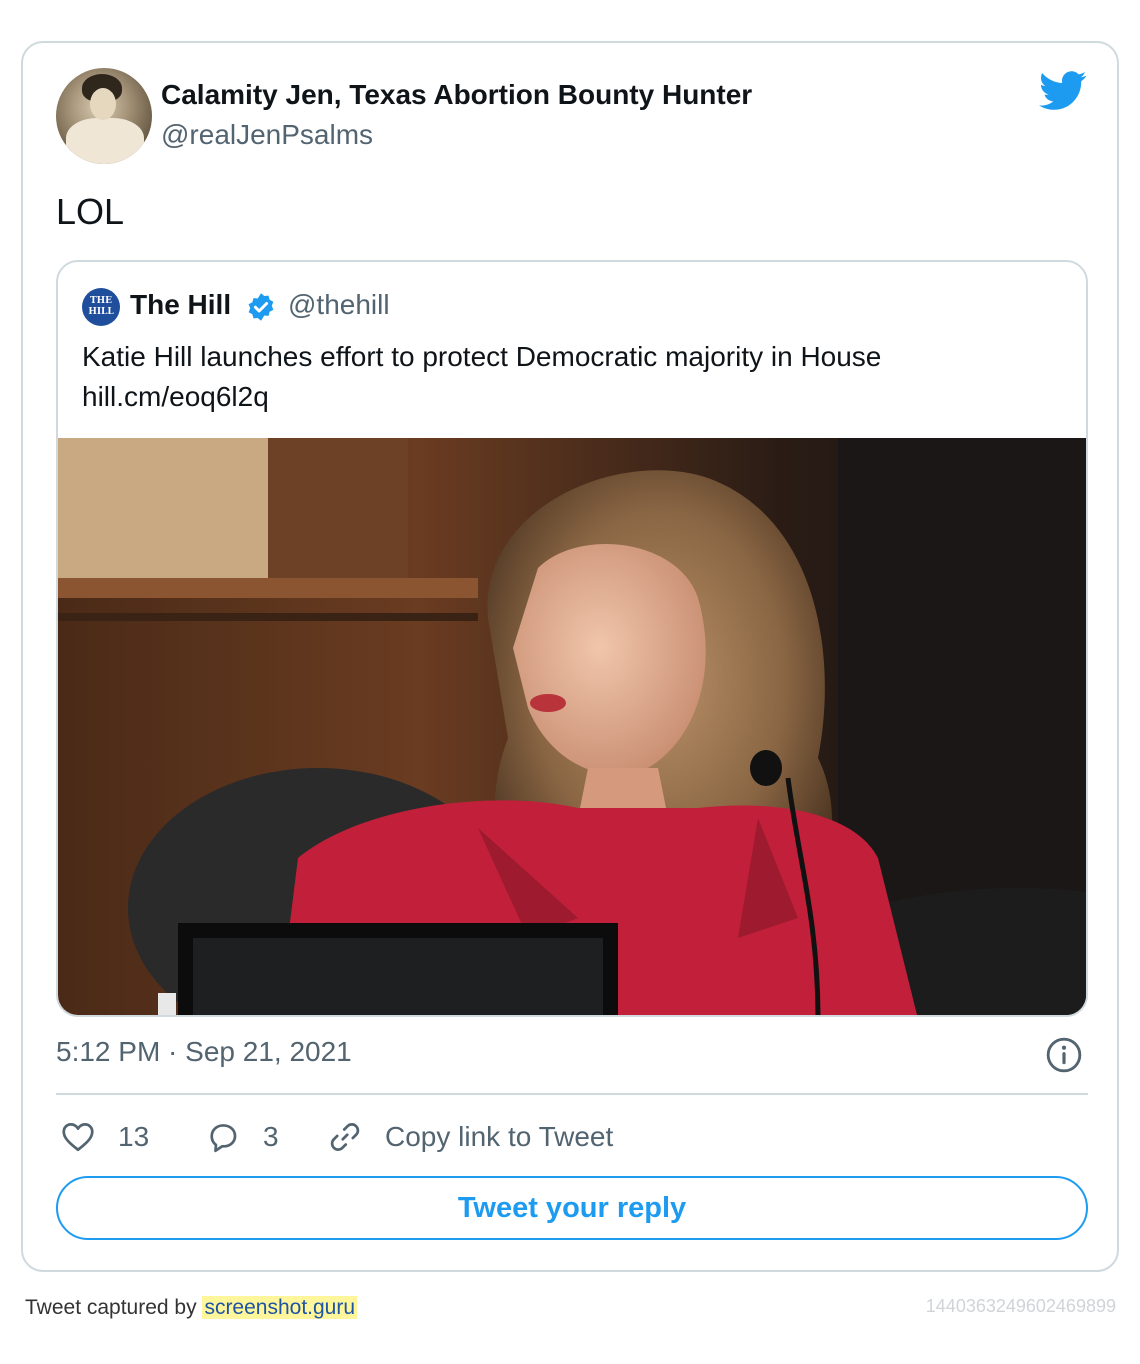 This screenshot has width=1140, height=1364. Describe the element at coordinates (104, 116) in the screenshot. I see `author-avatar` at that location.